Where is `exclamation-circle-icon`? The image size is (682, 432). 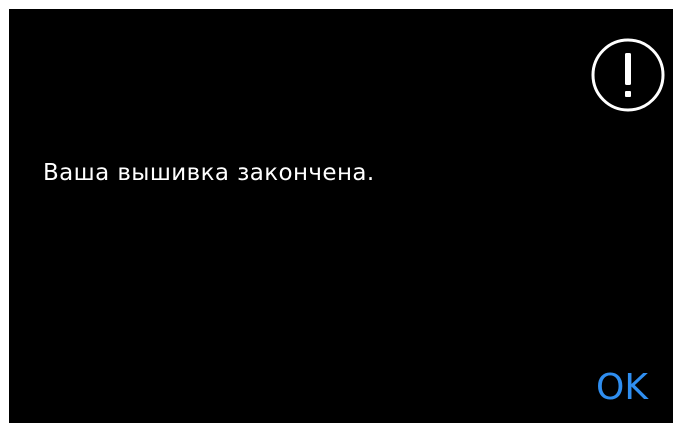 exclamation-circle-icon is located at coordinates (628, 75).